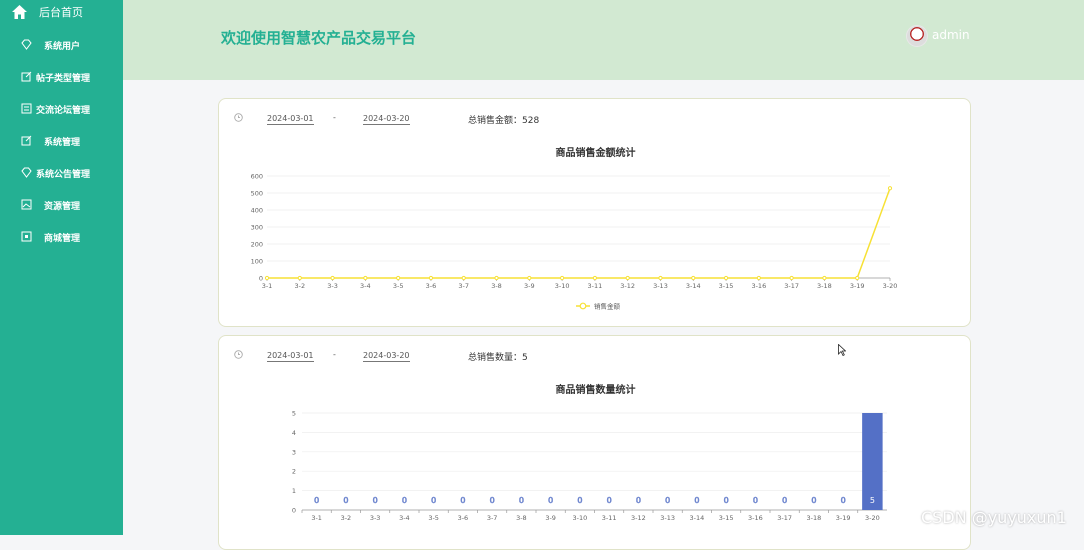 Image resolution: width=1084 pixels, height=550 pixels. I want to click on sidebar-item-label: 帖子类型管理, so click(63, 79).